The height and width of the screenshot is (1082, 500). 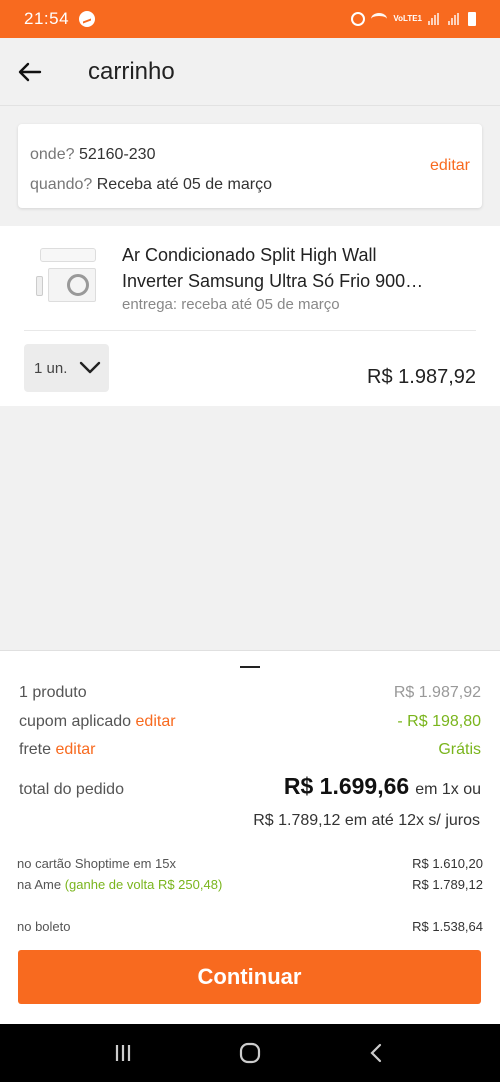 What do you see at coordinates (358, 19) in the screenshot?
I see `alarm-icon` at bounding box center [358, 19].